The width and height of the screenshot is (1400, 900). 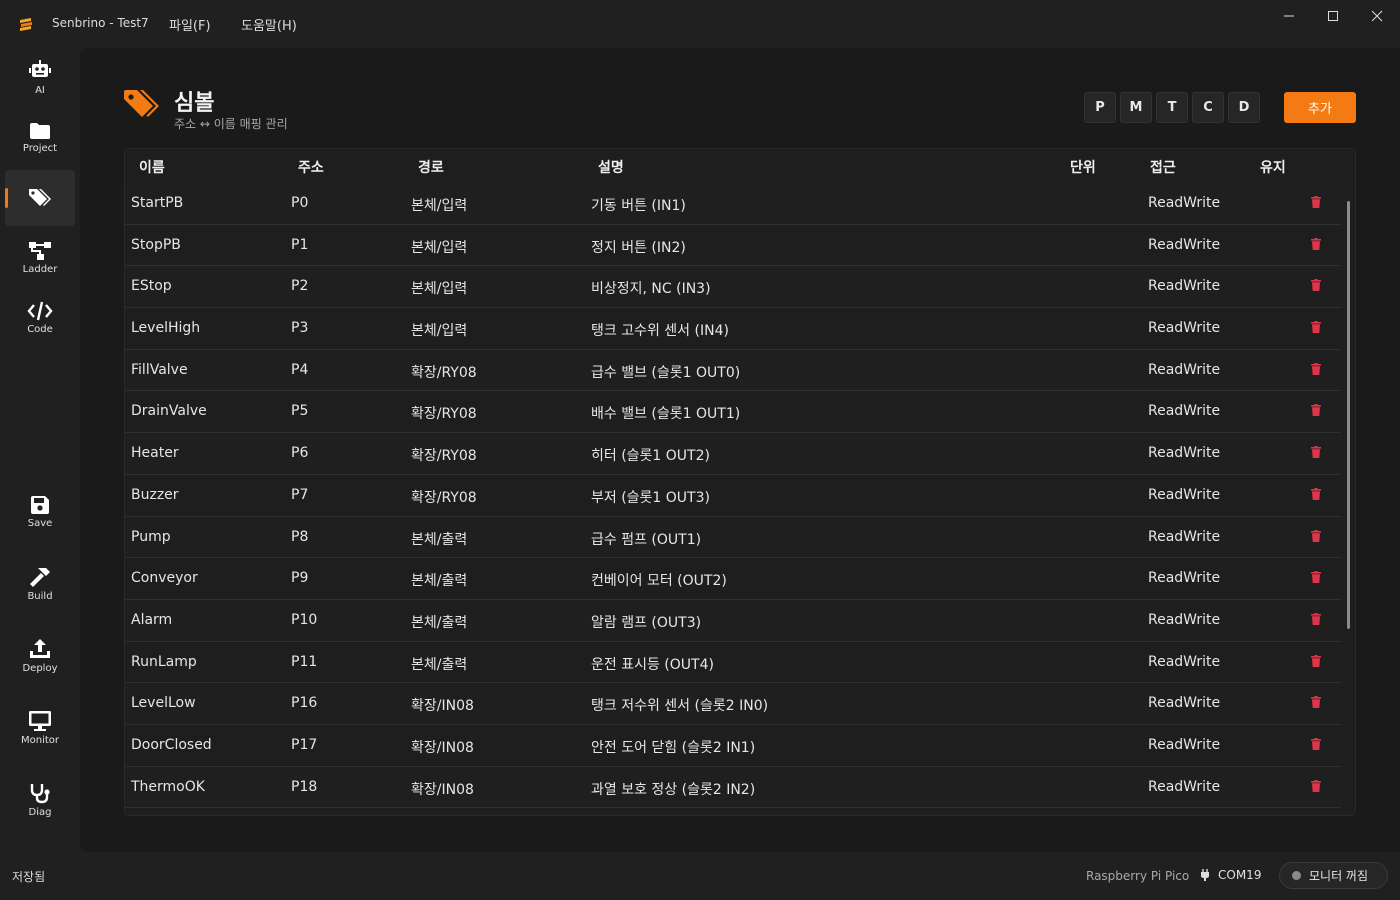 What do you see at coordinates (1083, 167) in the screenshot?
I see `column-header-unit: 단위` at bounding box center [1083, 167].